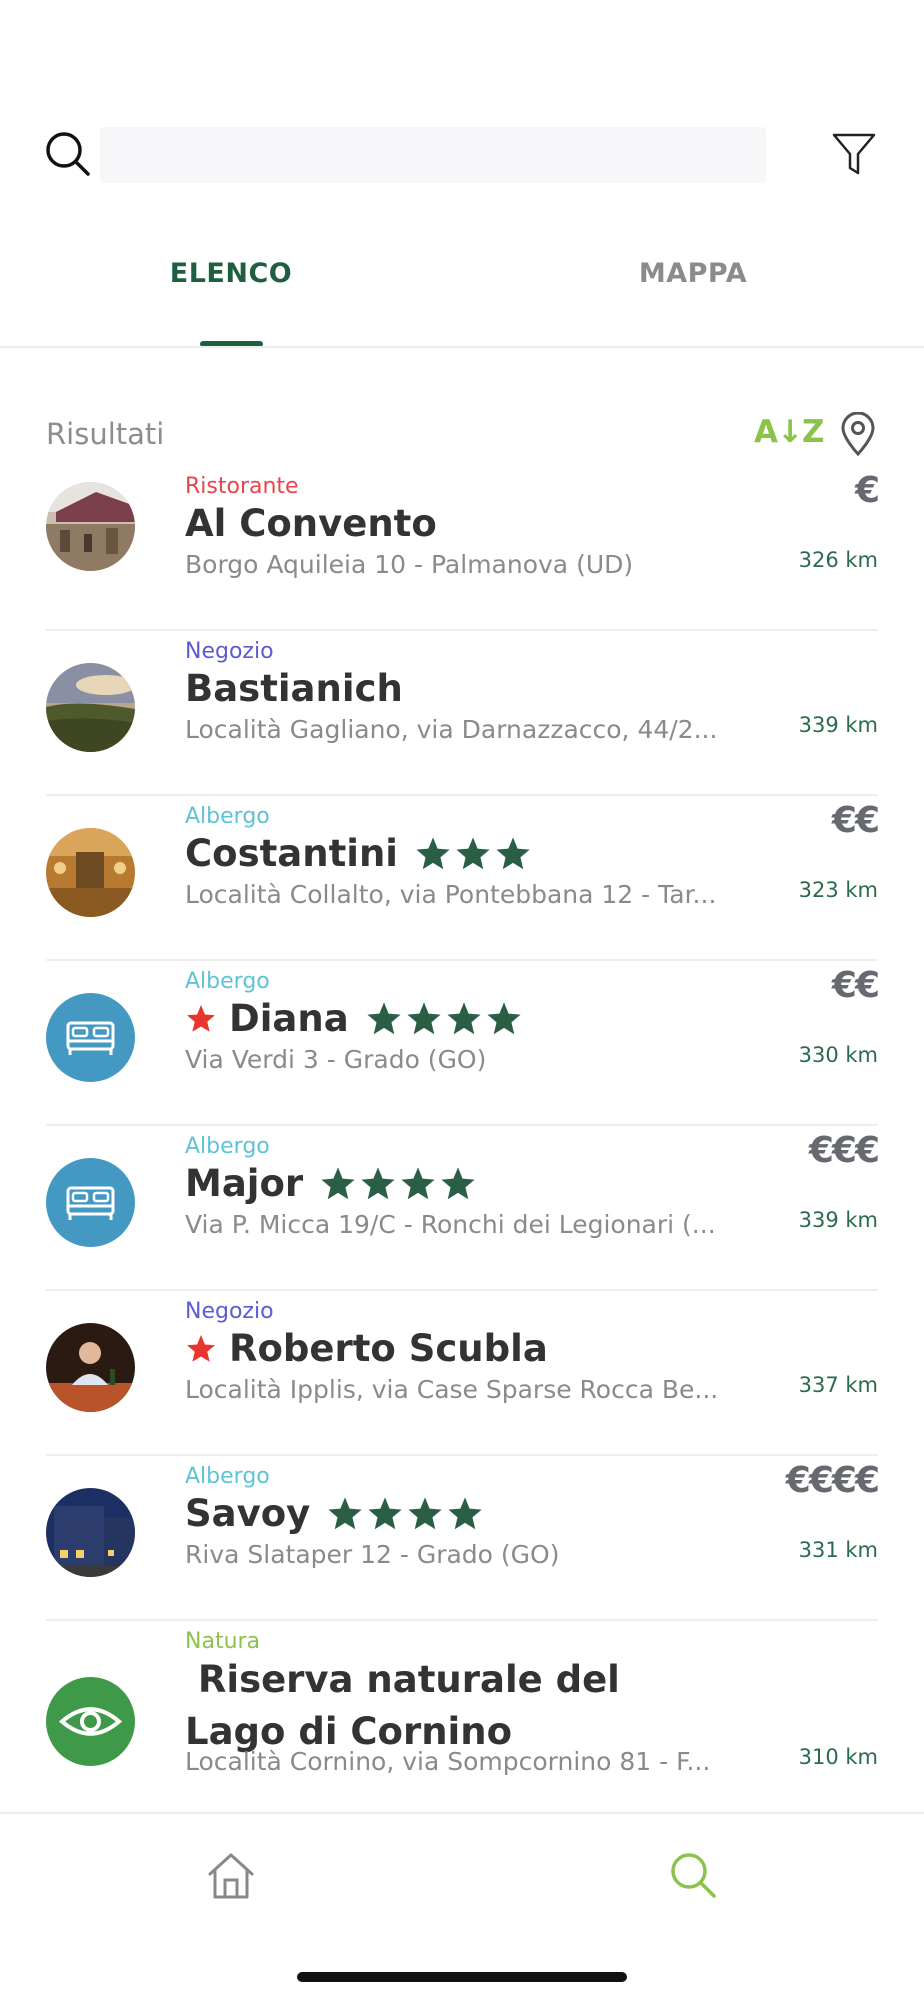 The height and width of the screenshot is (2000, 924). What do you see at coordinates (844, 1150) in the screenshot?
I see `item-price: €€€` at bounding box center [844, 1150].